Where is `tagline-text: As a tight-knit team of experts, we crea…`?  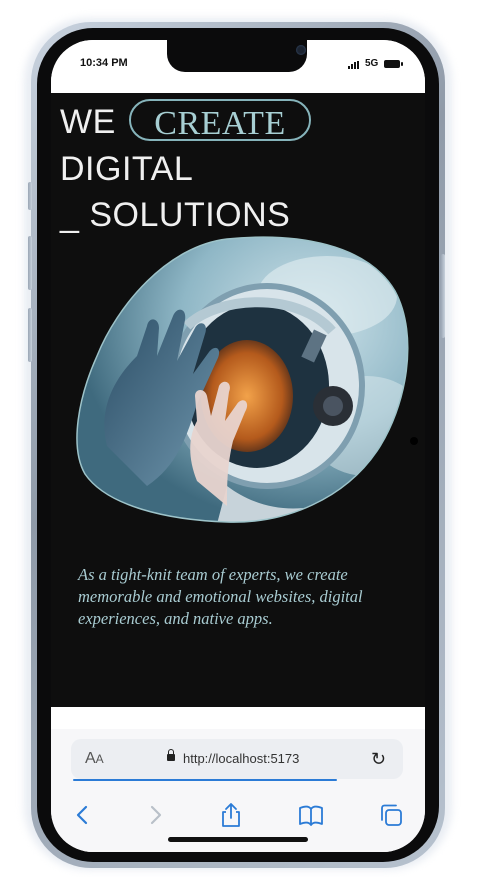 tagline-text: As a tight-knit team of experts, we crea… is located at coordinates (220, 596).